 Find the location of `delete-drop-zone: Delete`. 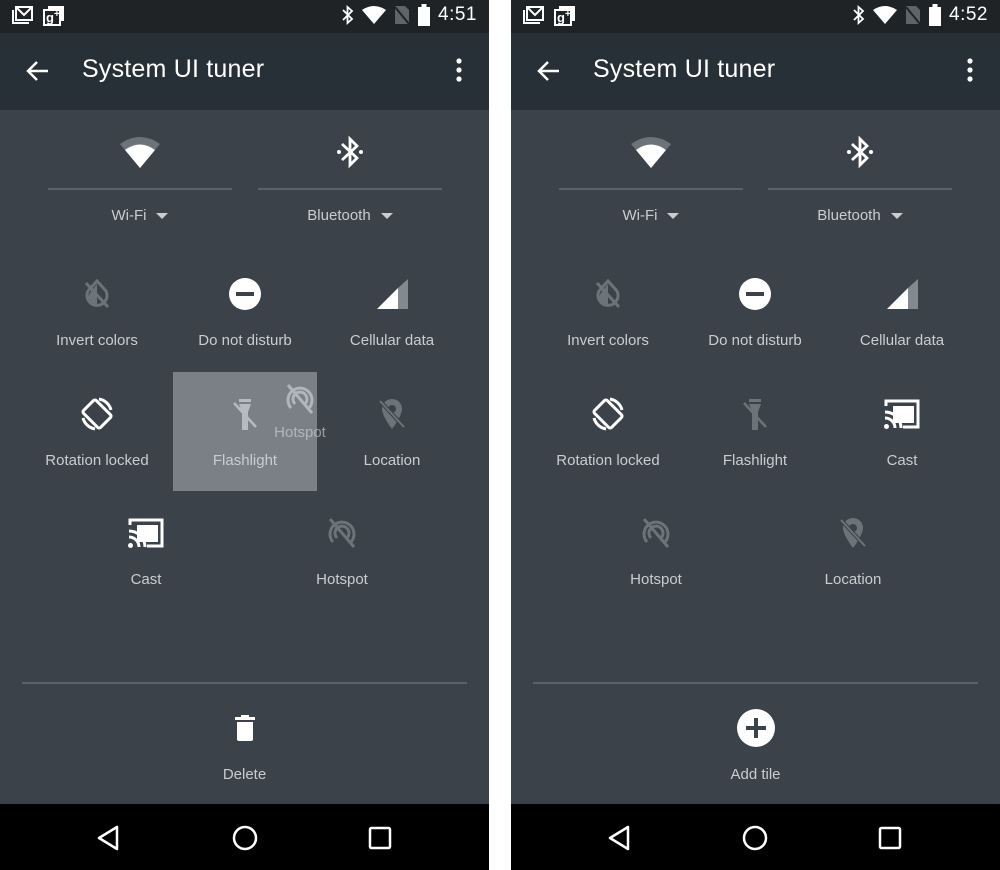

delete-drop-zone: Delete is located at coordinates (244, 746).